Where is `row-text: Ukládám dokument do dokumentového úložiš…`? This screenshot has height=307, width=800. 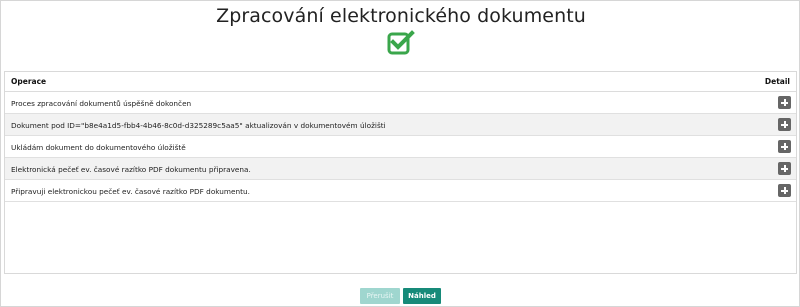
row-text: Ukládám dokument do dokumentového úložiš… is located at coordinates (98, 147).